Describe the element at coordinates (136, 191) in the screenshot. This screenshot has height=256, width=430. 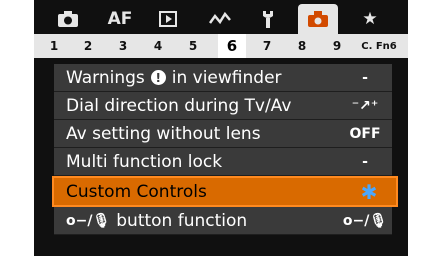
I see `menu-item-label: Custom Controls` at that location.